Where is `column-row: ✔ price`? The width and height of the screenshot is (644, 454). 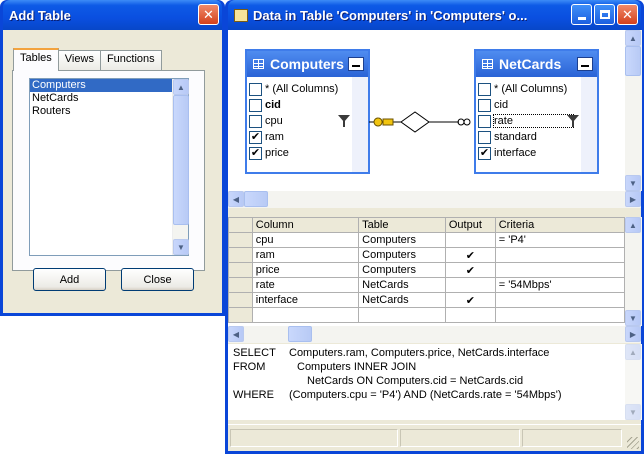 column-row: ✔ price is located at coordinates (299, 153).